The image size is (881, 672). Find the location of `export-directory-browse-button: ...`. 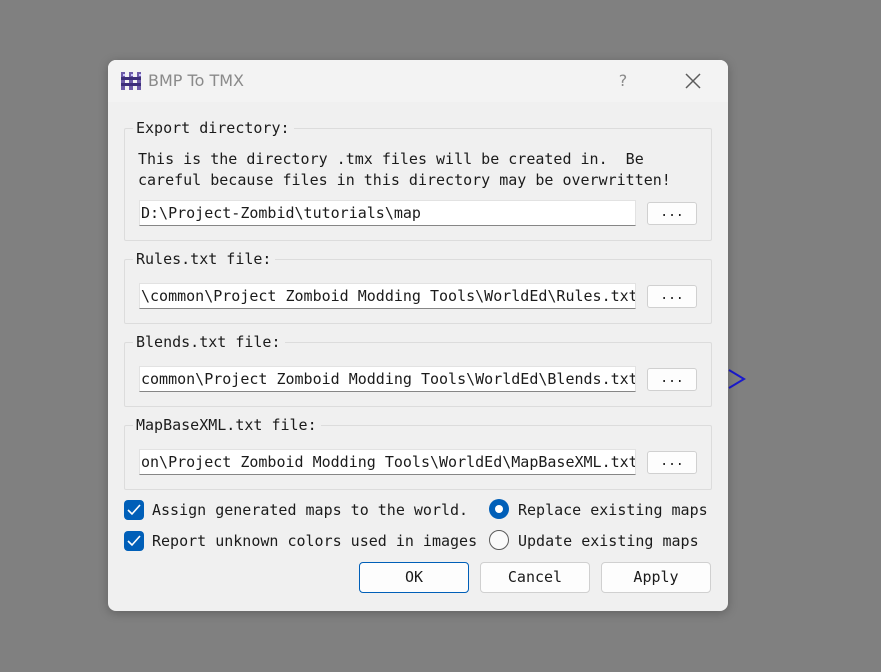

export-directory-browse-button: ... is located at coordinates (672, 213).